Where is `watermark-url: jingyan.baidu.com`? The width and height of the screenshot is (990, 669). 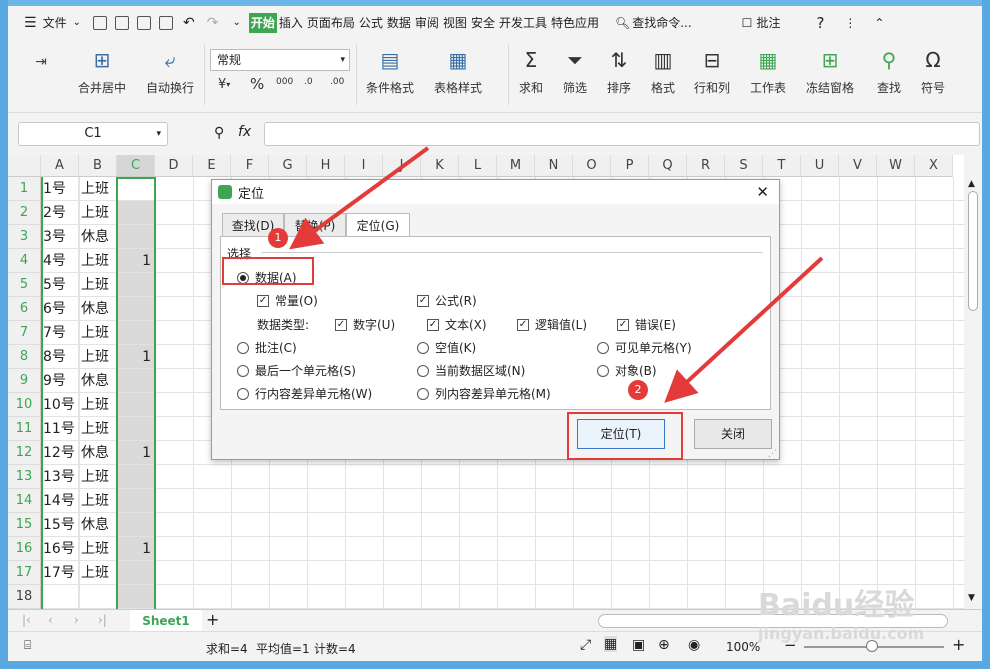 watermark-url: jingyan.baidu.com is located at coordinates (841, 633).